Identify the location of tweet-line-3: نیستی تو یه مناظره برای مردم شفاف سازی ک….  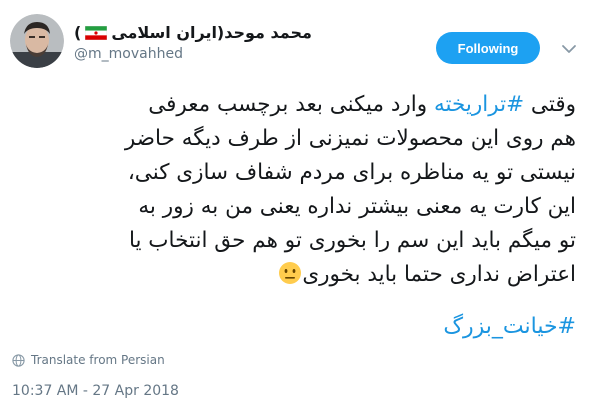
(351, 172).